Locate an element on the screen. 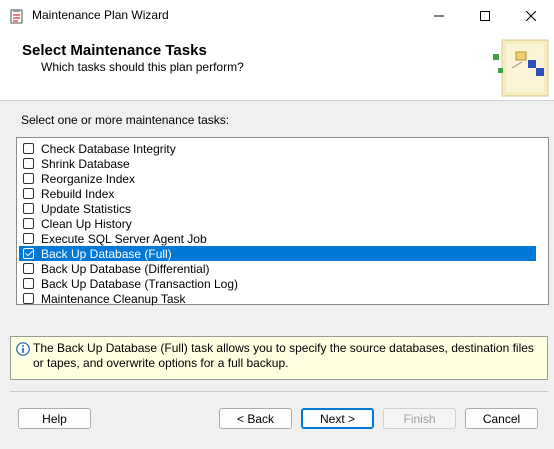 This screenshot has width=554, height=449. maximize-icon is located at coordinates (485, 16).